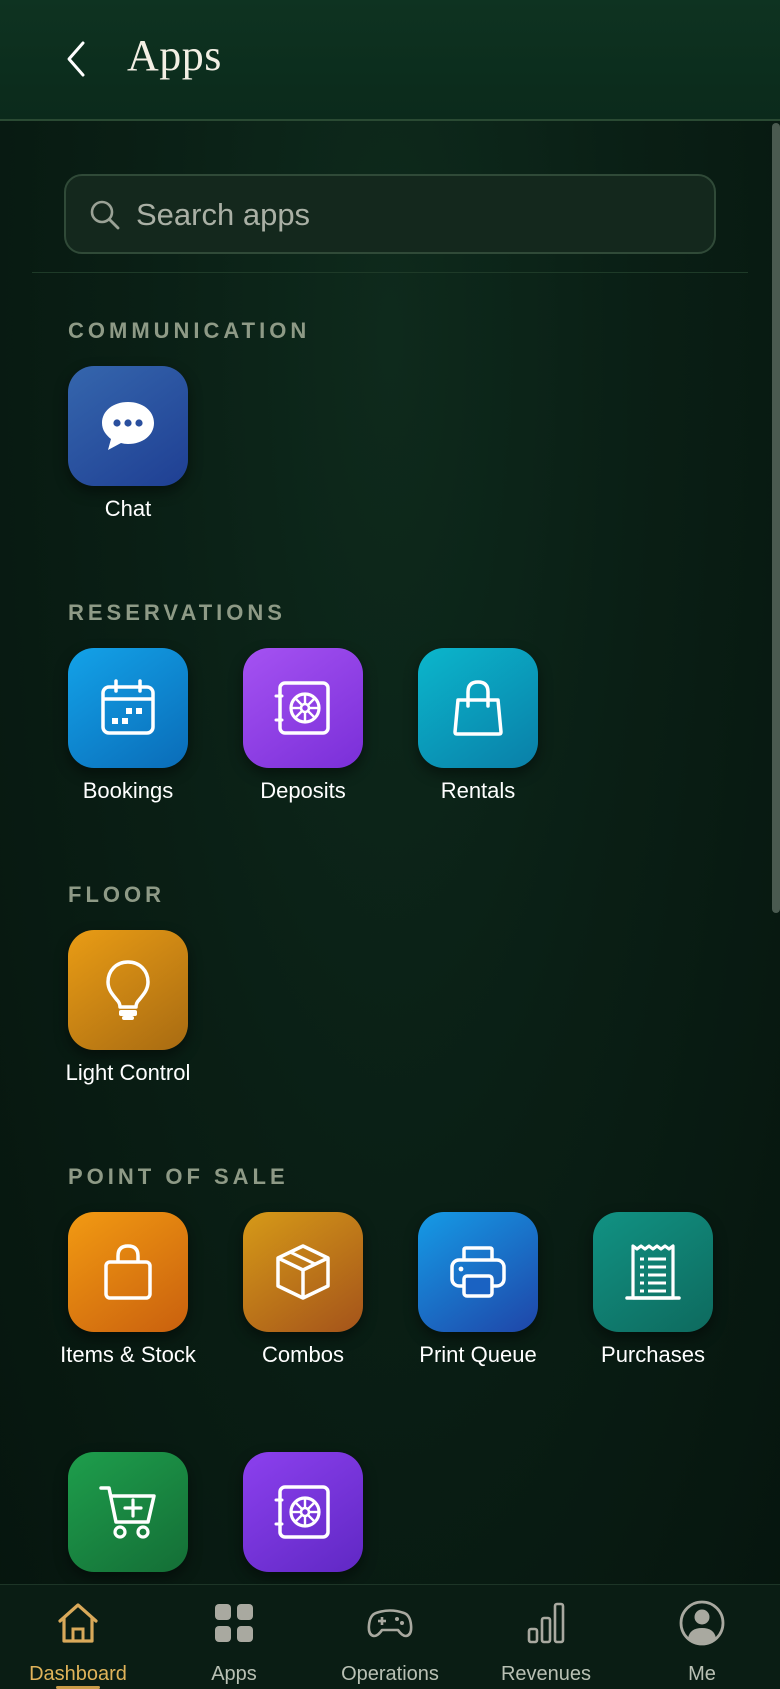 This screenshot has width=780, height=1689. I want to click on box-icon, so click(303, 1272).